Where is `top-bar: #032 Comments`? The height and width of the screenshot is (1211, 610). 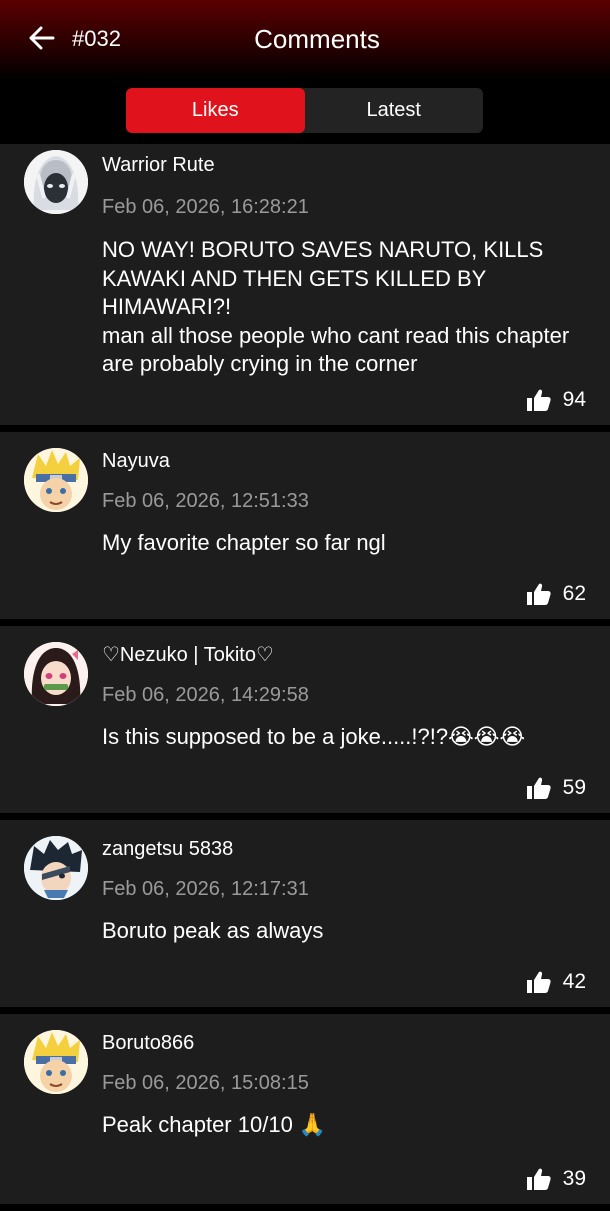
top-bar: #032 Comments is located at coordinates (305, 40).